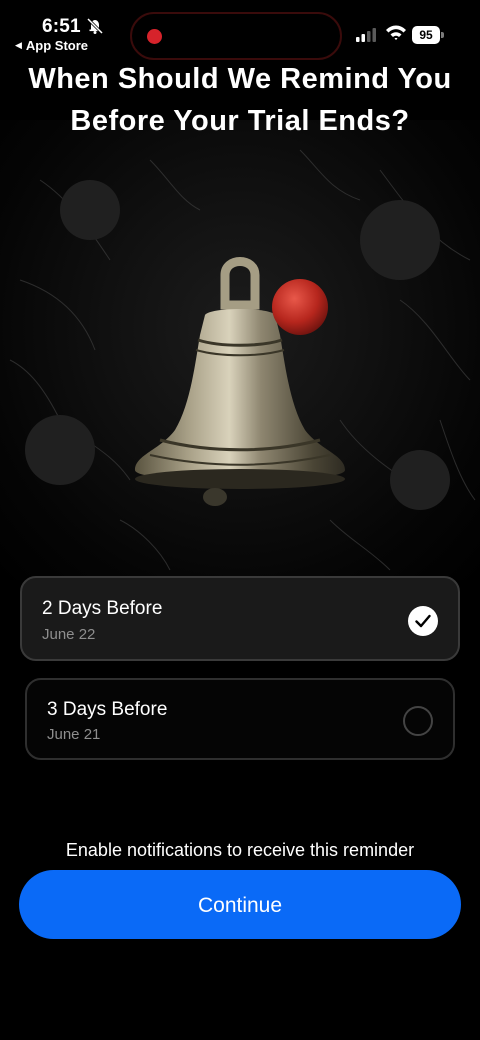  I want to click on reminder-option-2-days: 2 Days Before June 22, so click(240, 618).